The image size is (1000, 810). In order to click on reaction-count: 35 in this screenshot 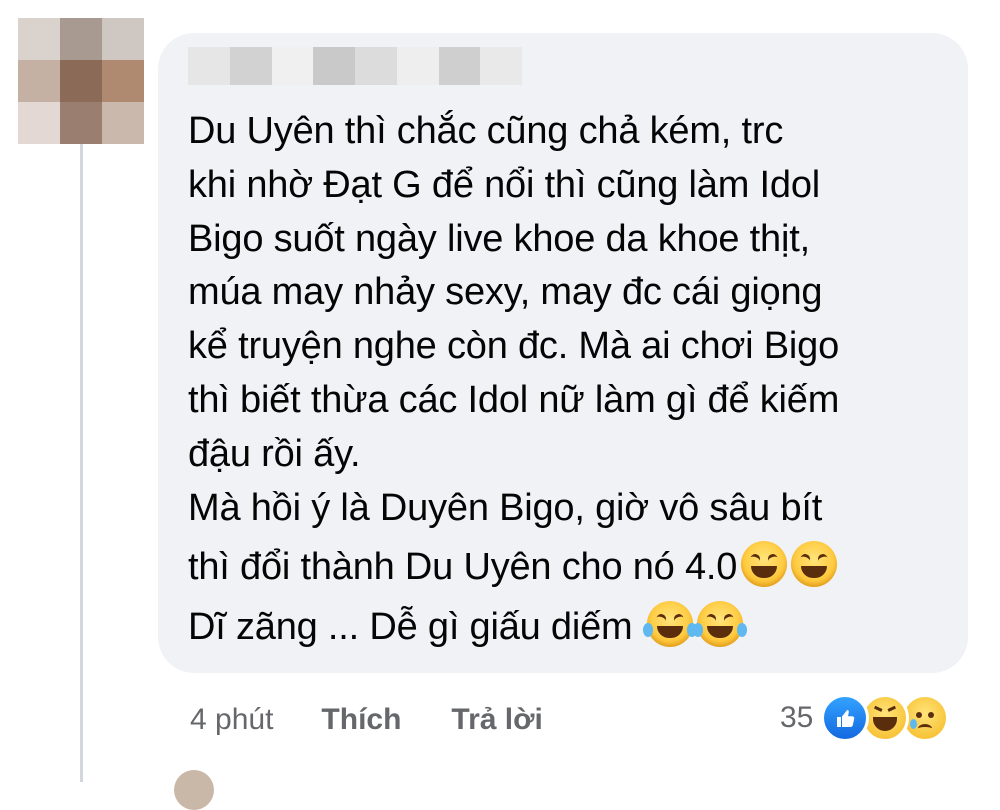, I will do `click(797, 717)`.